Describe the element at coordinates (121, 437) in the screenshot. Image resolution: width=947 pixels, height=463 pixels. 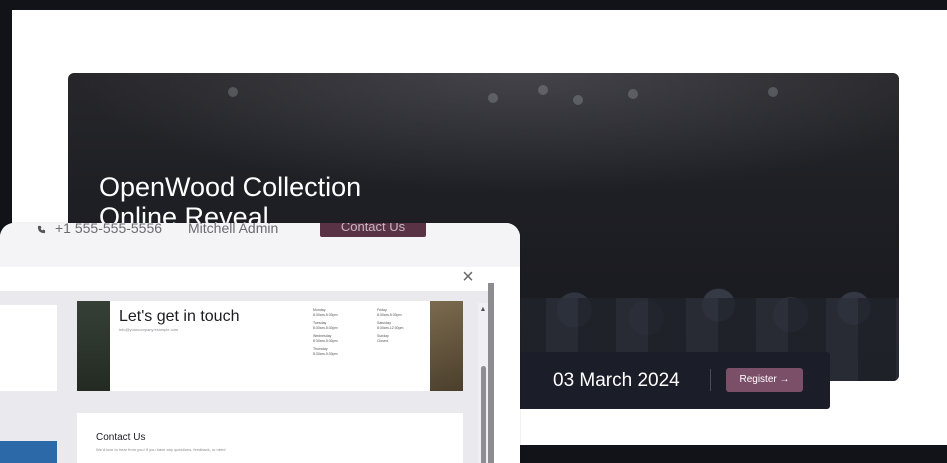
I see `contact-us-title: Contact Us` at that location.